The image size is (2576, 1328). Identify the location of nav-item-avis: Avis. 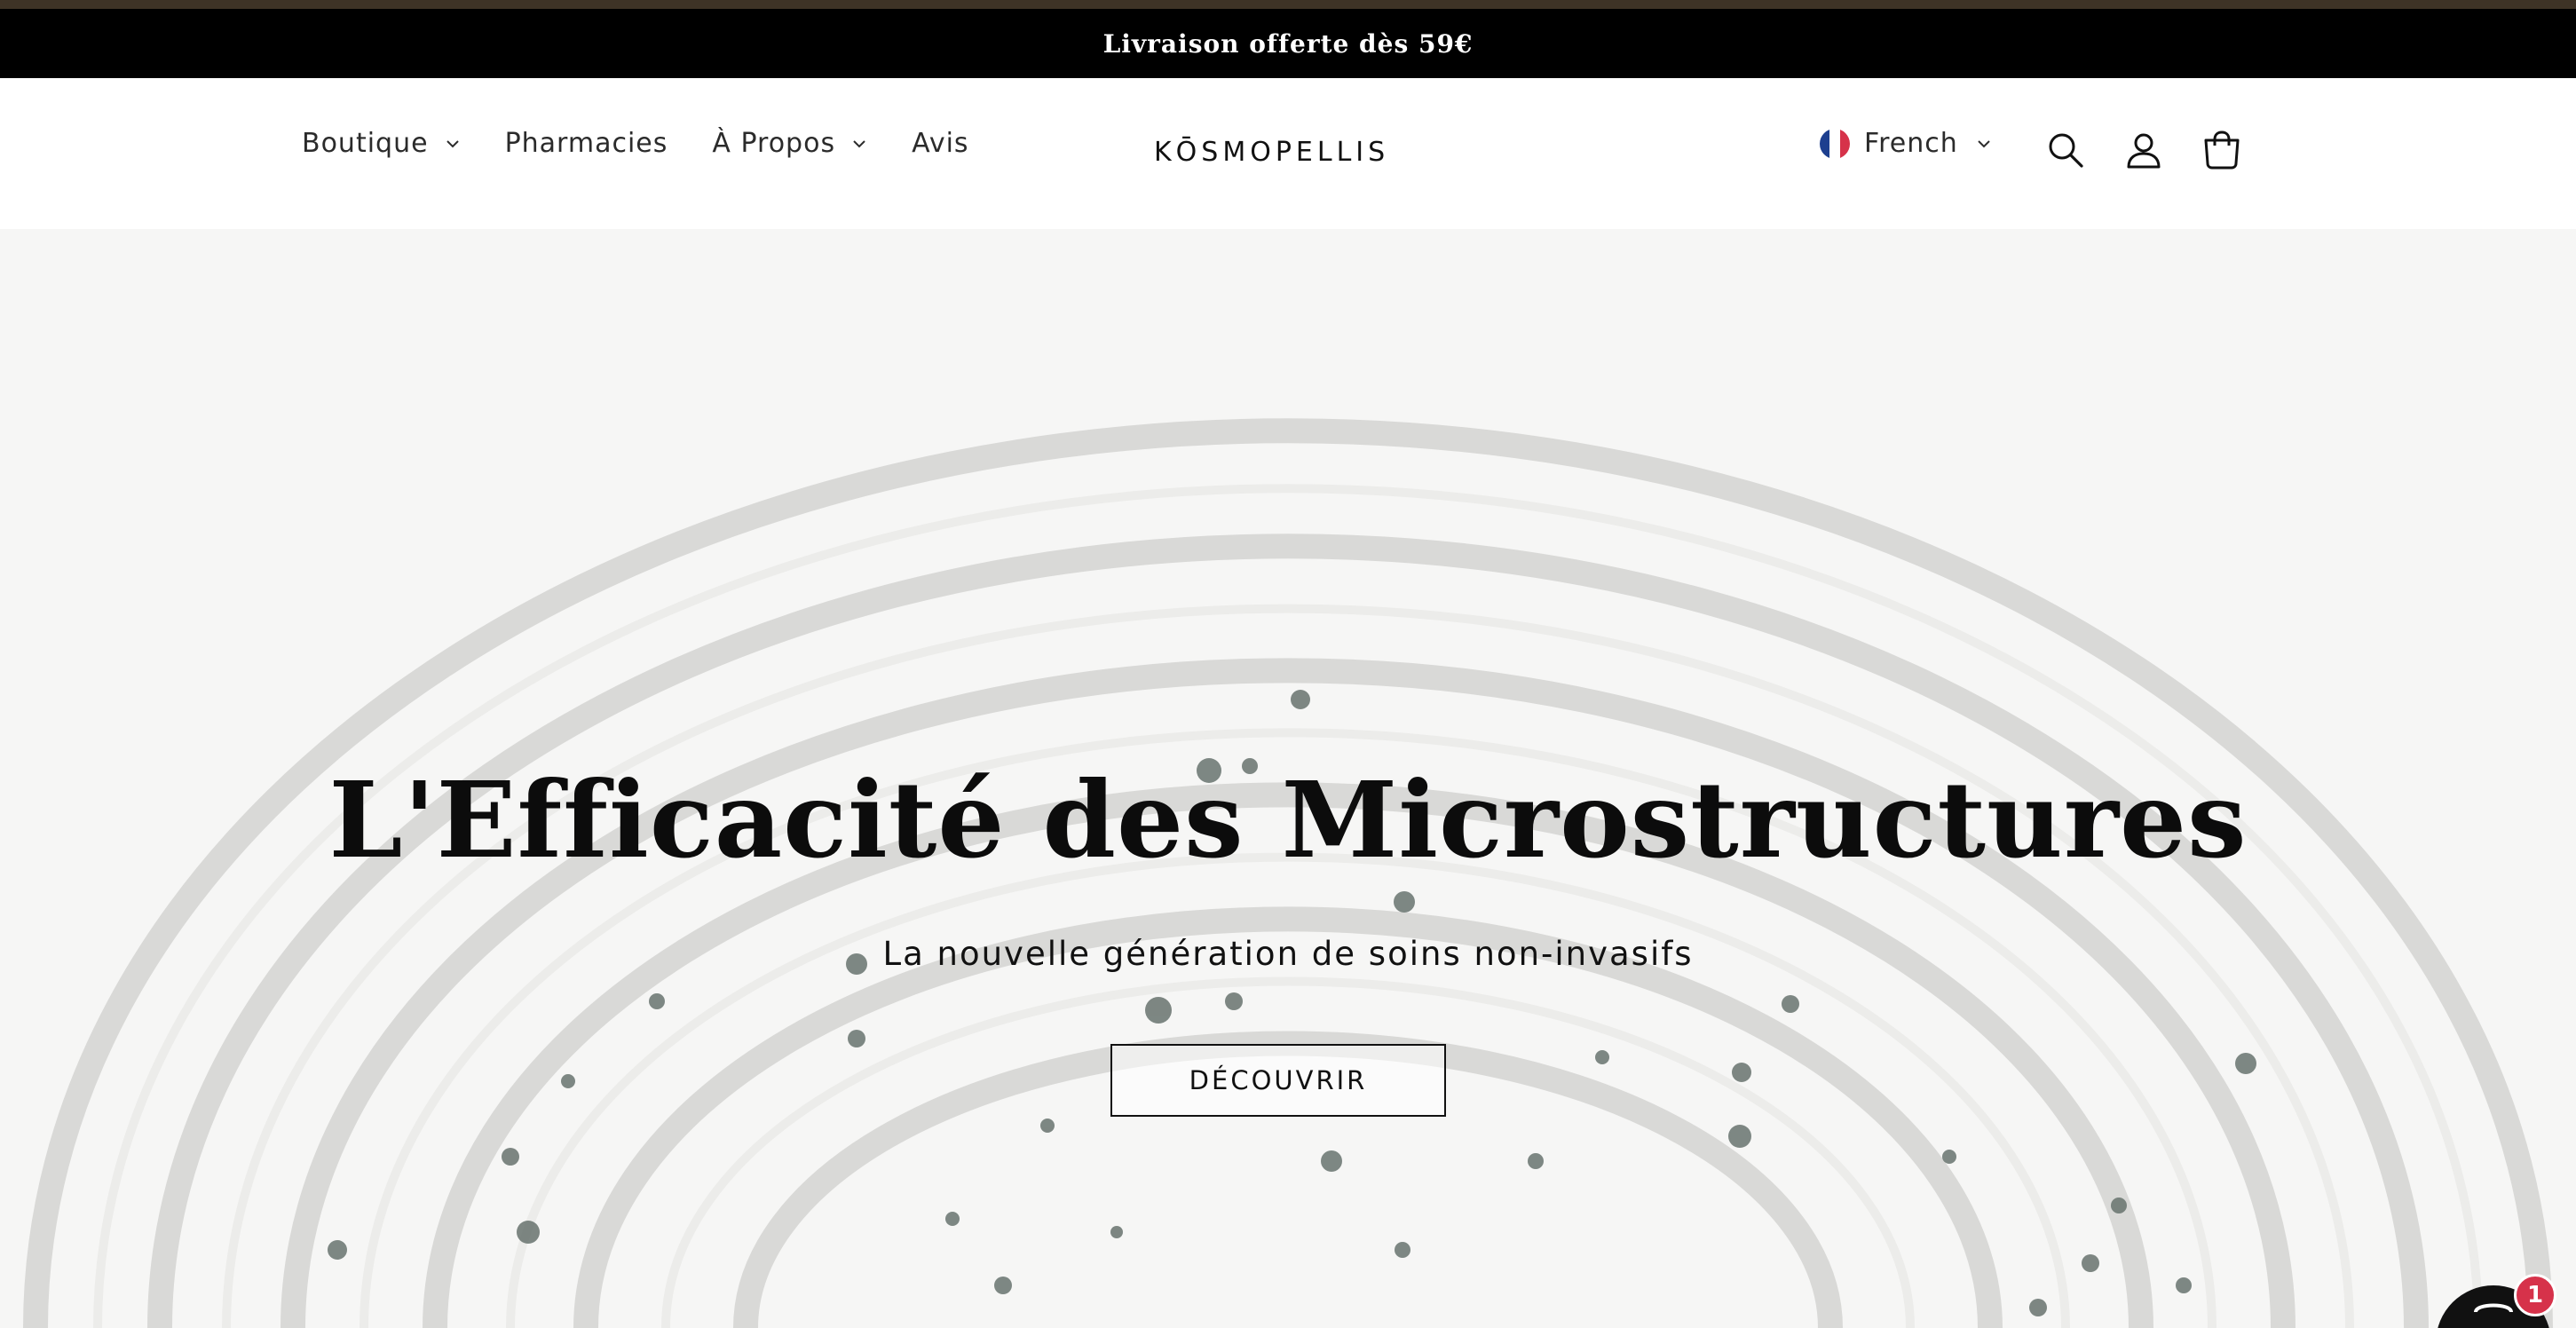
(940, 143).